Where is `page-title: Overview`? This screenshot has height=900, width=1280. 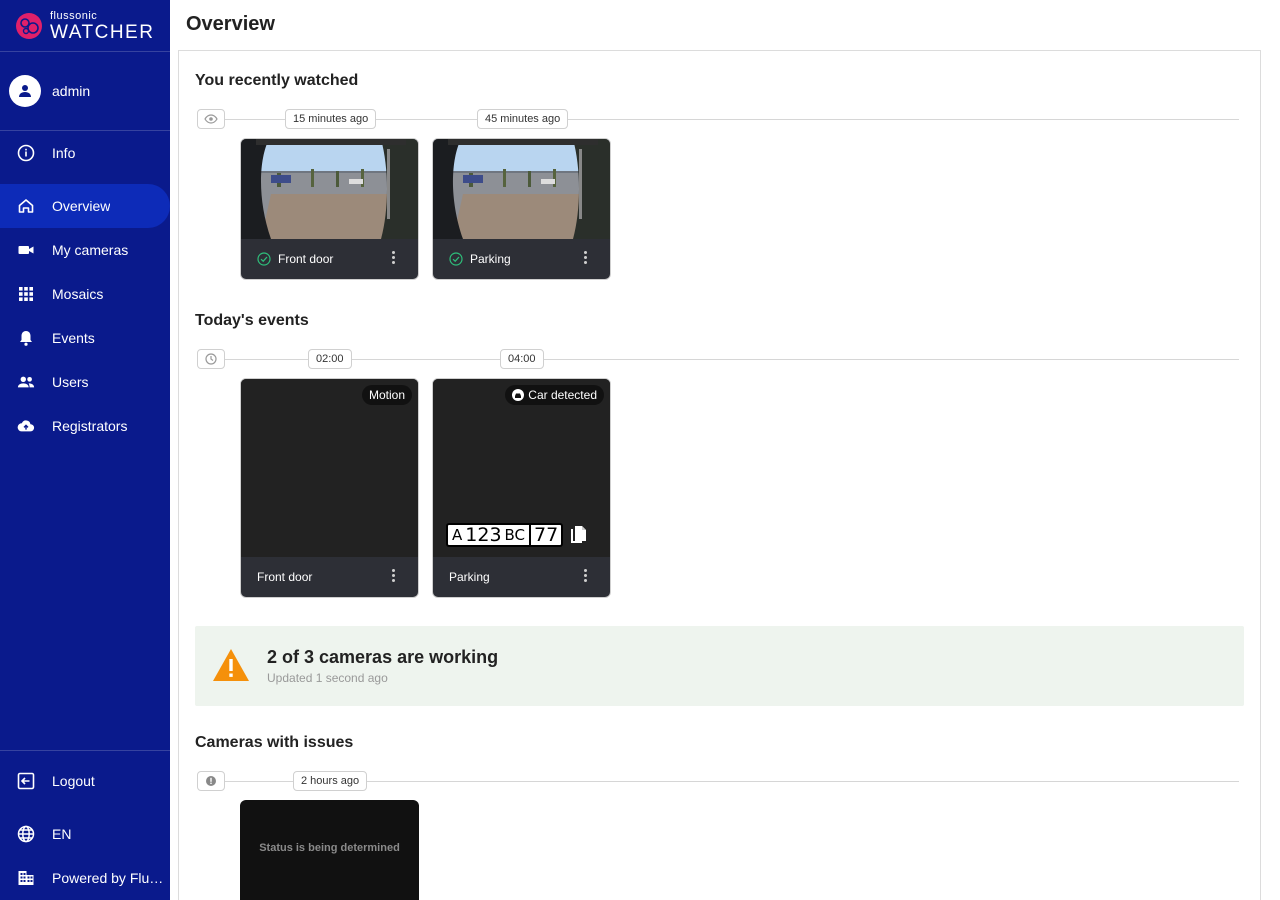
page-title: Overview is located at coordinates (230, 24).